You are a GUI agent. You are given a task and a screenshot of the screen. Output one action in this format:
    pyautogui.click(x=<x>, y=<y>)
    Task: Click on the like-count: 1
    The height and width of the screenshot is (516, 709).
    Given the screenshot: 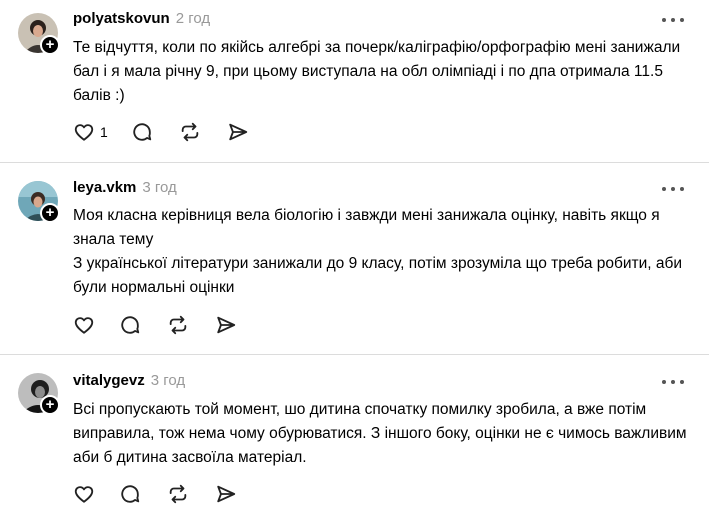 What is the action you would take?
    pyautogui.click(x=104, y=132)
    